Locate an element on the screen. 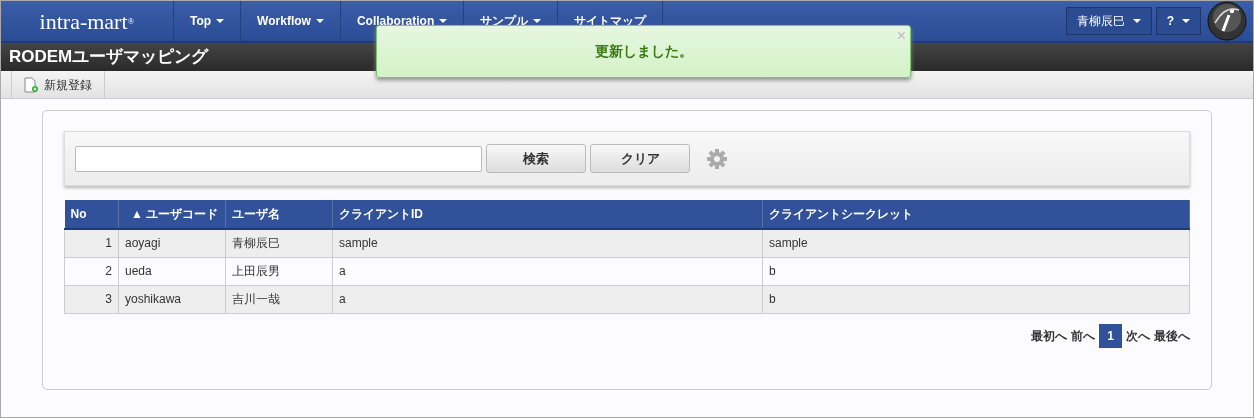 The image size is (1254, 418). table-cell: 3 is located at coordinates (91, 299).